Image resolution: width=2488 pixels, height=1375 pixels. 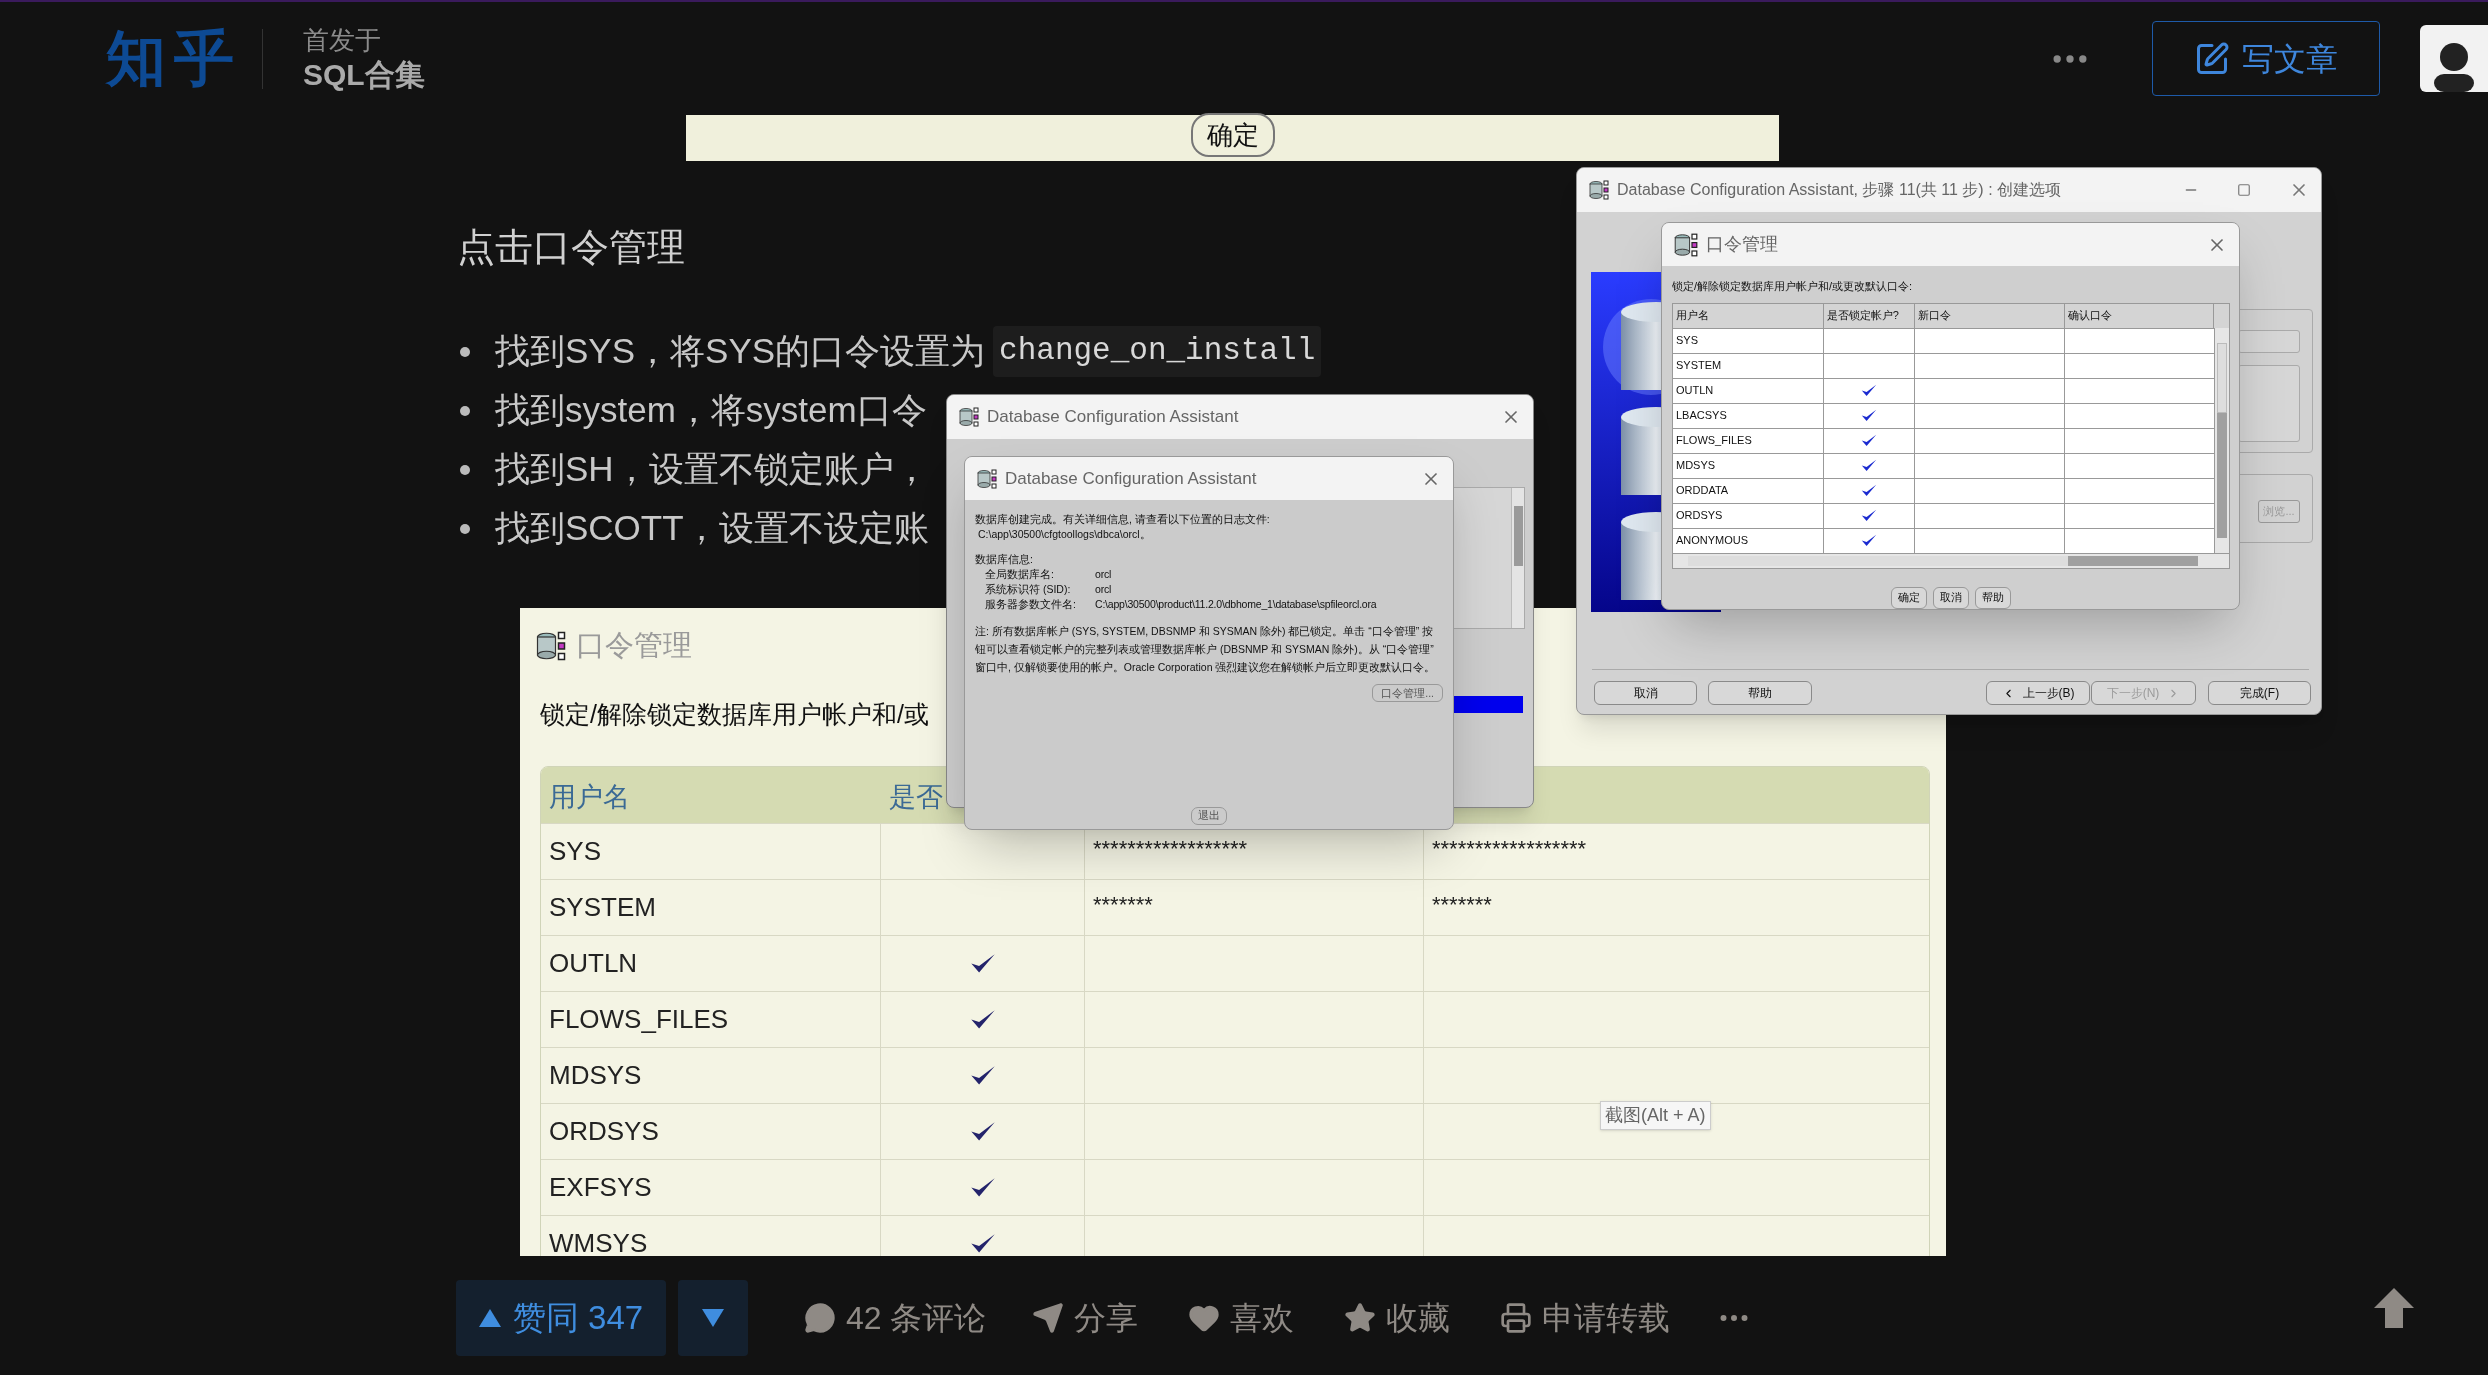 I want to click on table-cell-text: EXFSYS, so click(x=600, y=1187).